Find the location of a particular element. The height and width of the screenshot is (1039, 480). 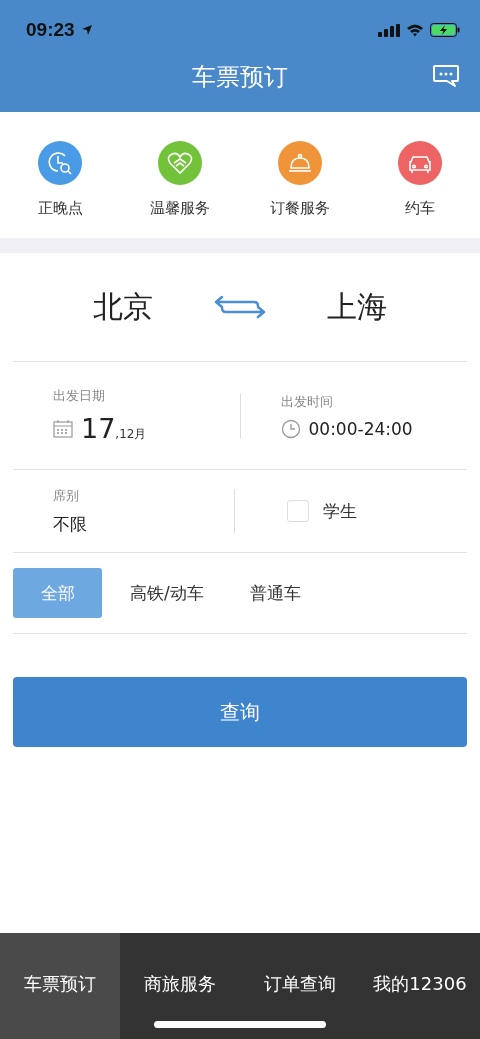

student-checkbox is located at coordinates (297, 511).